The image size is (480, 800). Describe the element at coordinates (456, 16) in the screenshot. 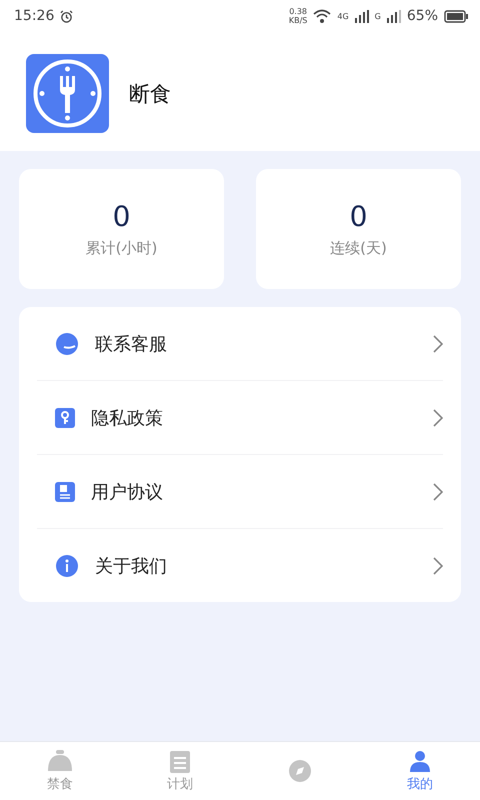

I see `battery-icon` at that location.